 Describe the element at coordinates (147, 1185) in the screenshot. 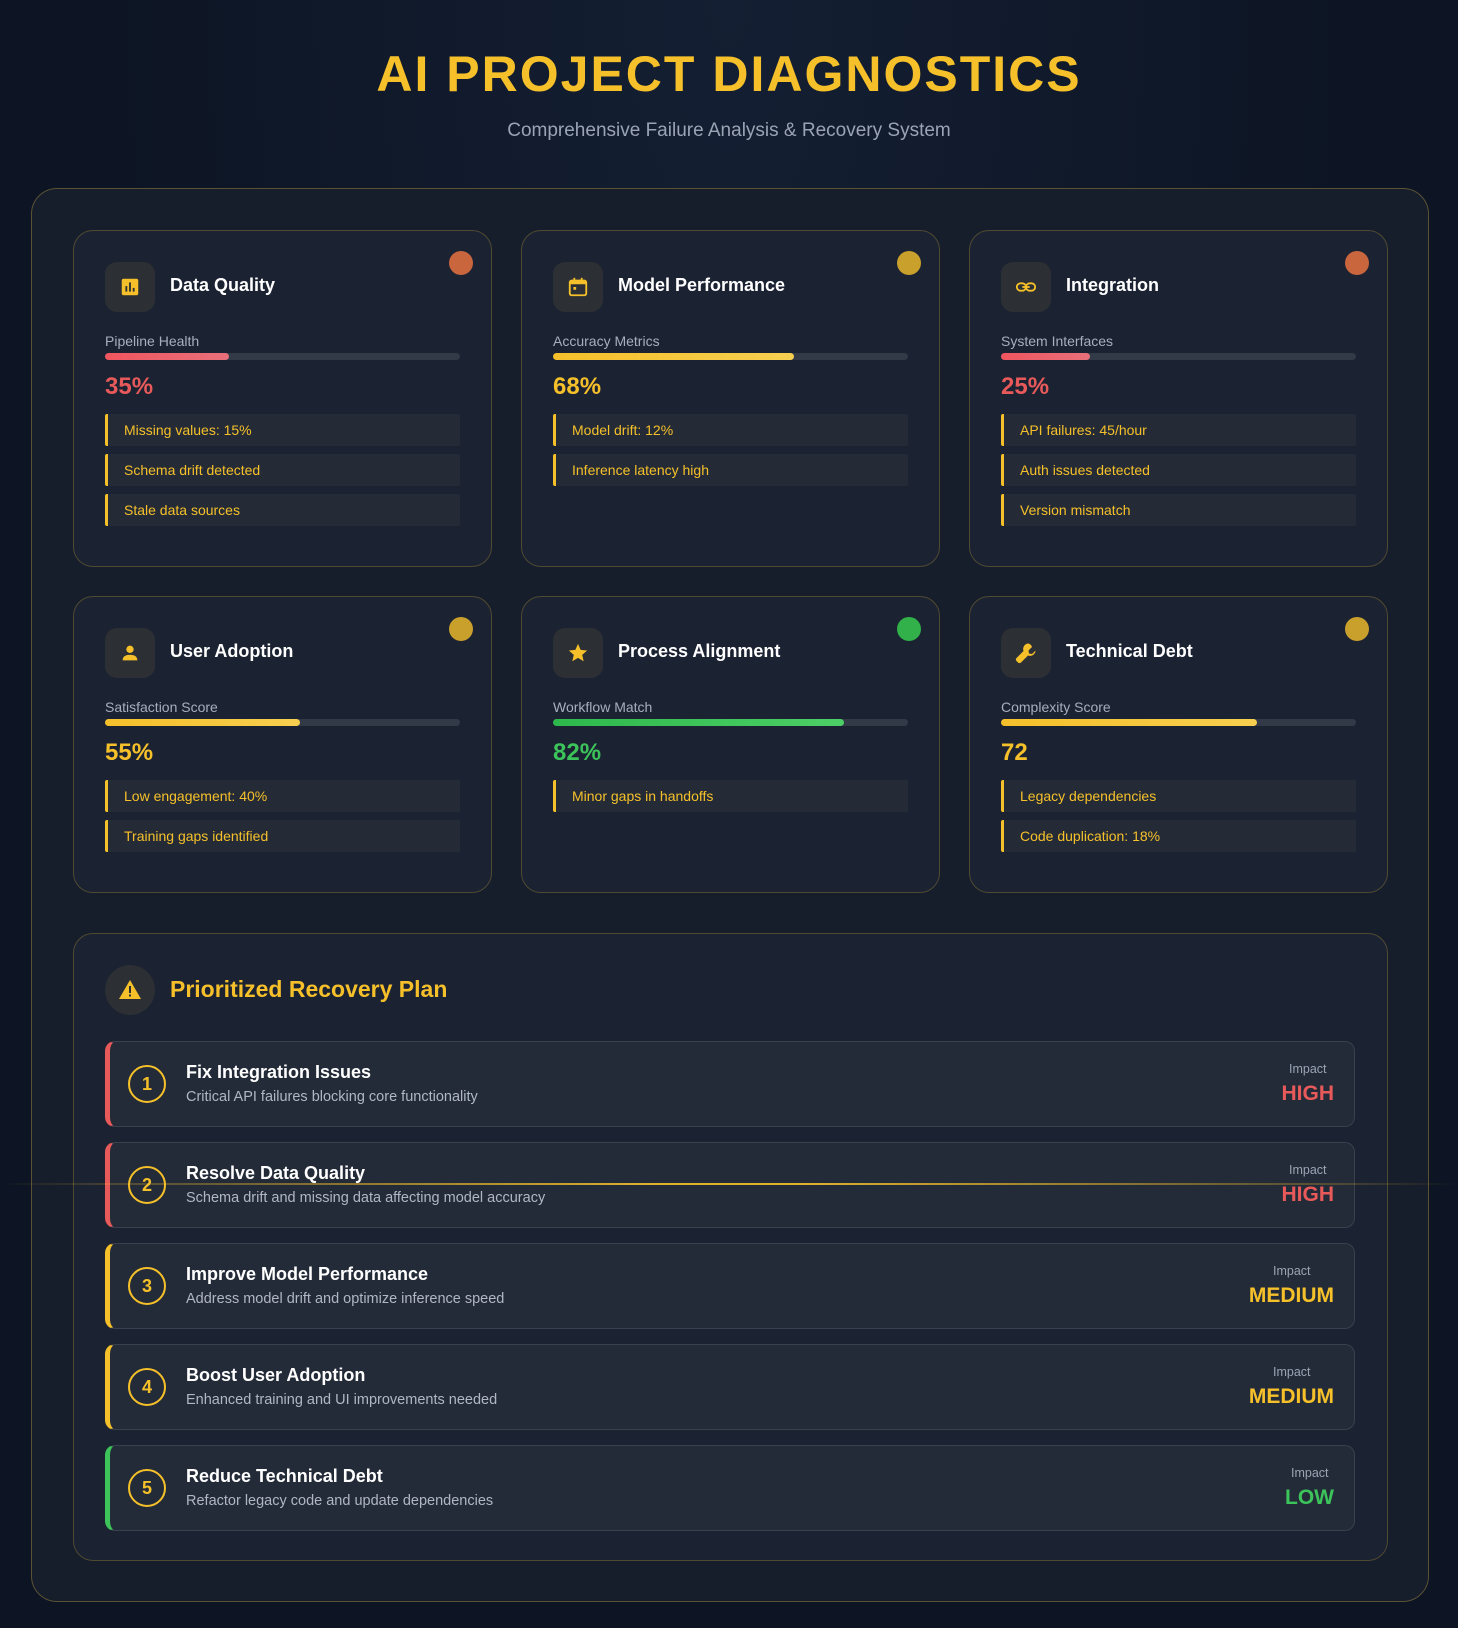

I see `priority-number: 2` at that location.